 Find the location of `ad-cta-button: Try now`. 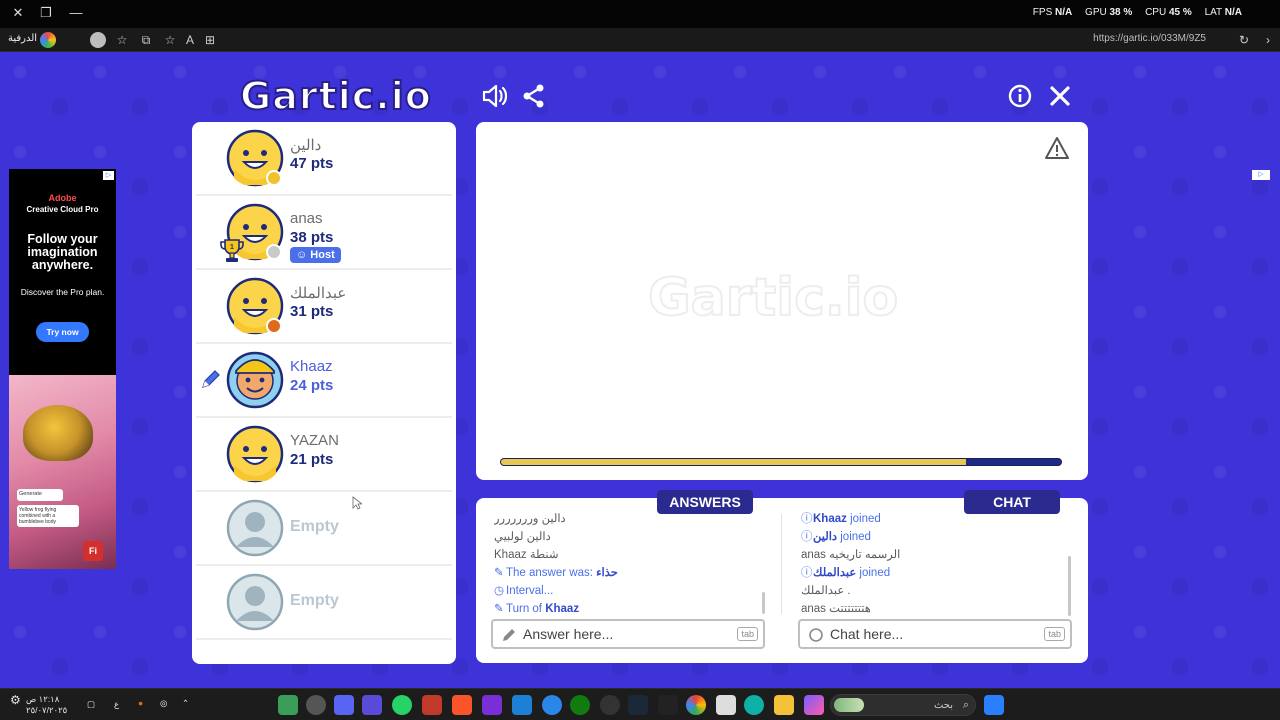

ad-cta-button: Try now is located at coordinates (62, 332).